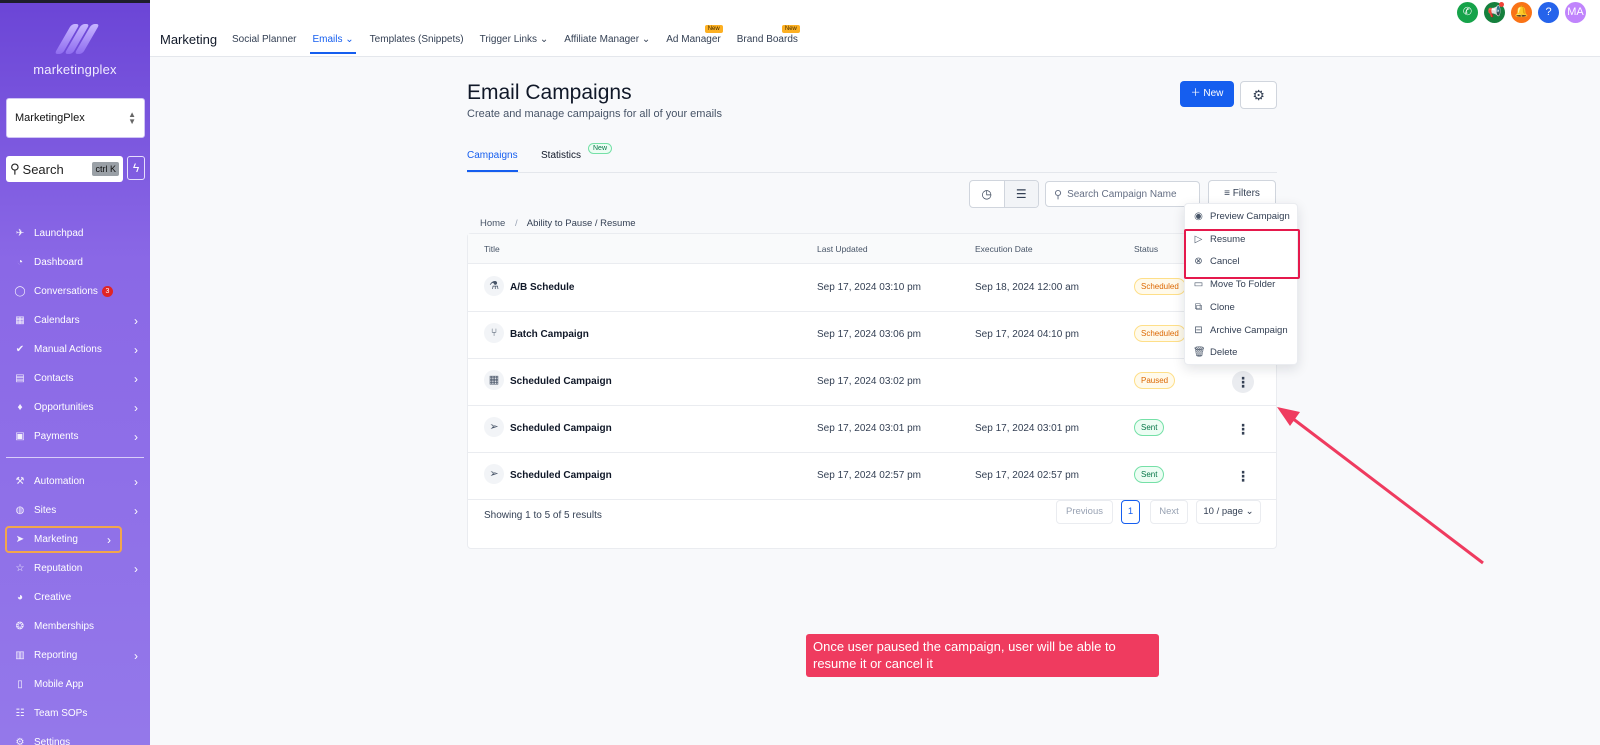 Image resolution: width=1600 pixels, height=745 pixels. What do you see at coordinates (987, 194) in the screenshot?
I see `clock-icon: ◷` at bounding box center [987, 194].